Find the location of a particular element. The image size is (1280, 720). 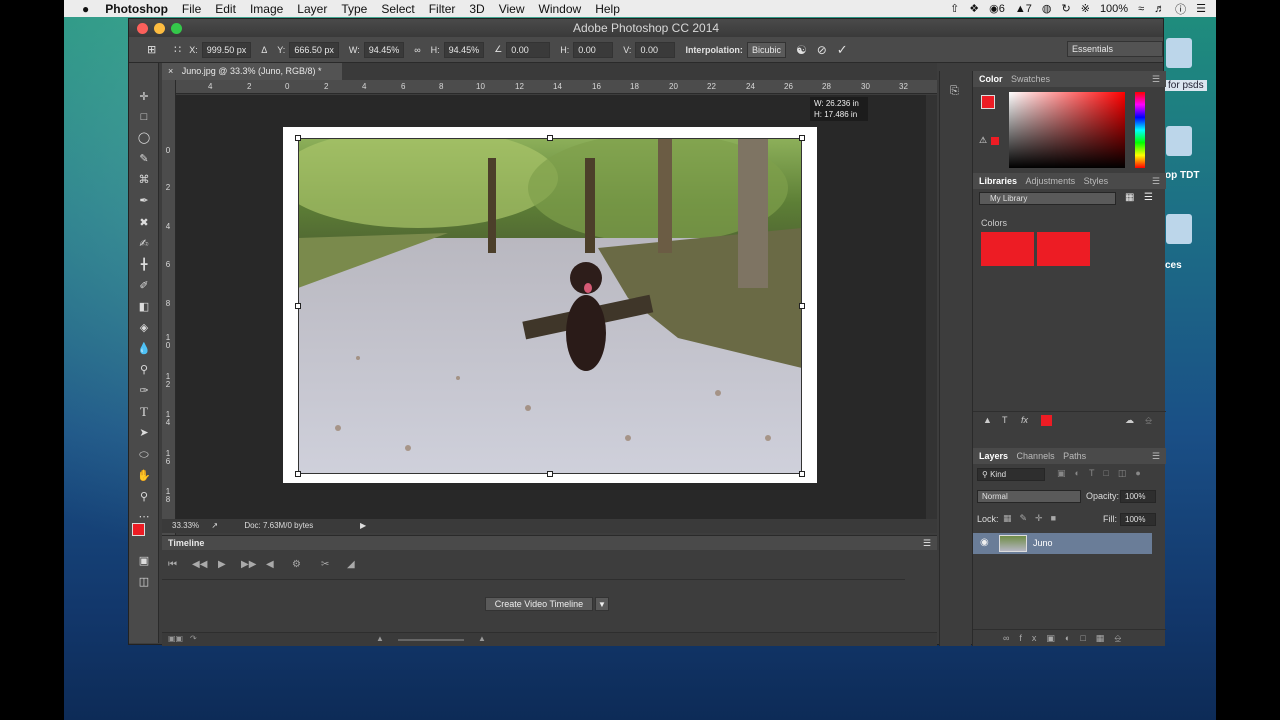

transform-handle-tl is located at coordinates (298, 138).